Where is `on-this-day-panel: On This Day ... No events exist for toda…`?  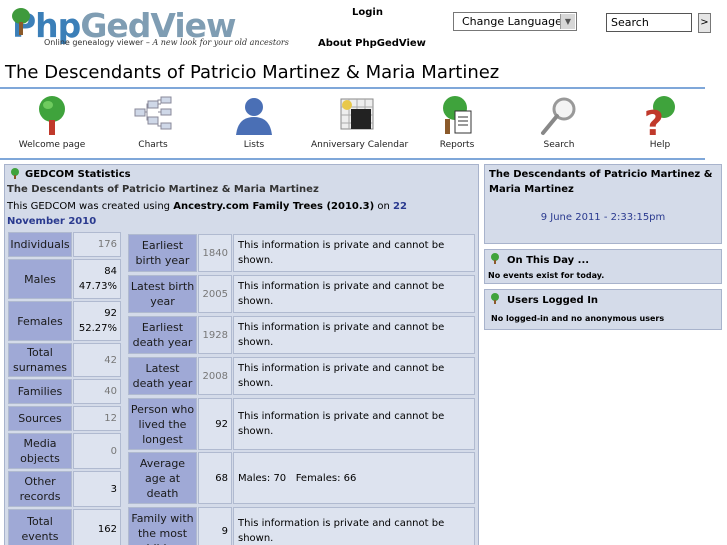 on-this-day-panel: On This Day ... No events exist for toda… is located at coordinates (603, 266).